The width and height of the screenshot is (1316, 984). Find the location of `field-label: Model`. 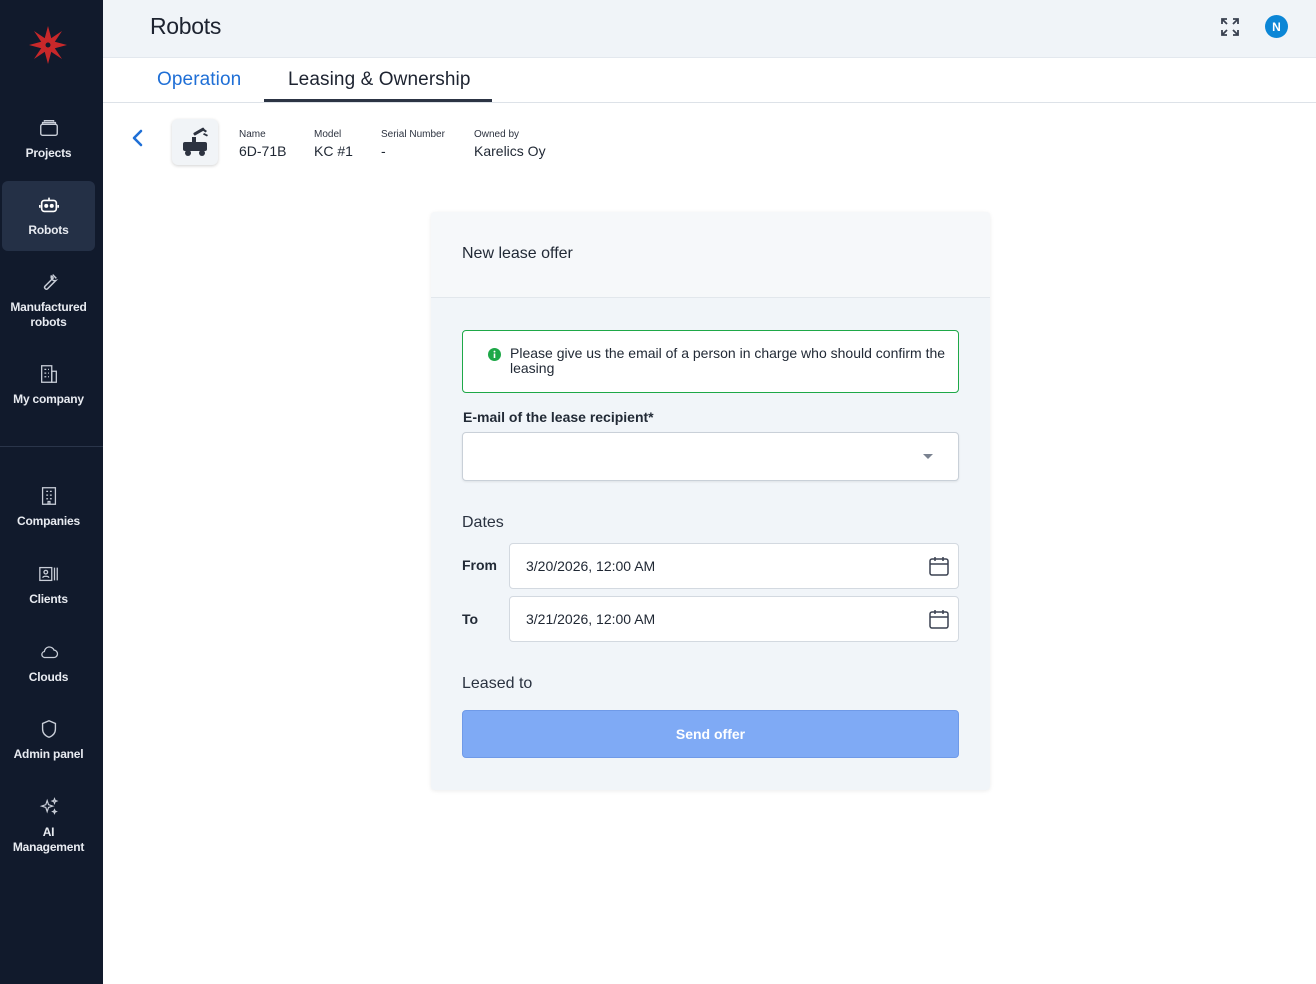

field-label: Model is located at coordinates (328, 134).